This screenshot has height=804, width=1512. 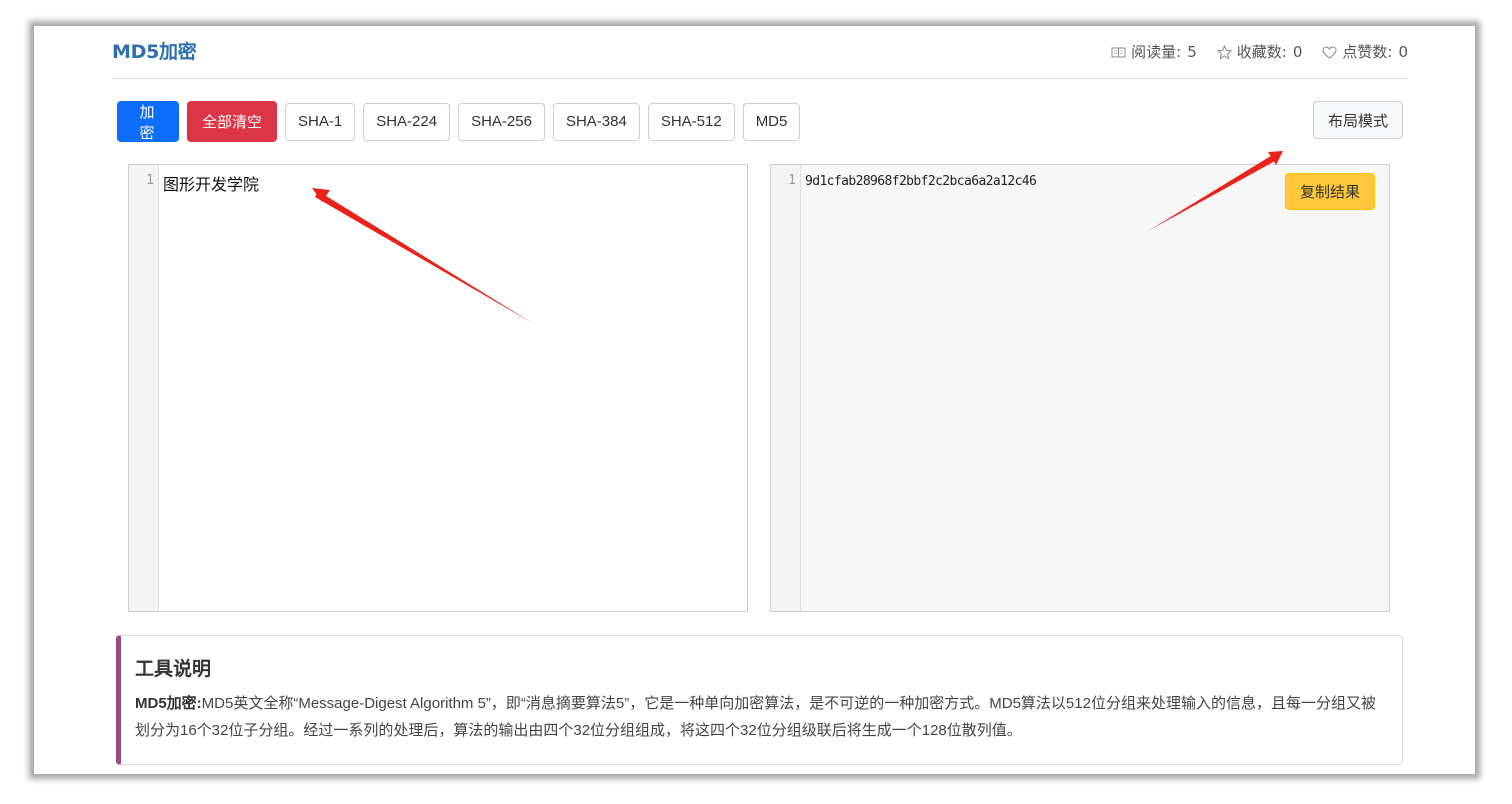 I want to click on output-hash-text: 9d1cfab28968f2bbf2c2bca6a2a12c46, so click(x=921, y=181).